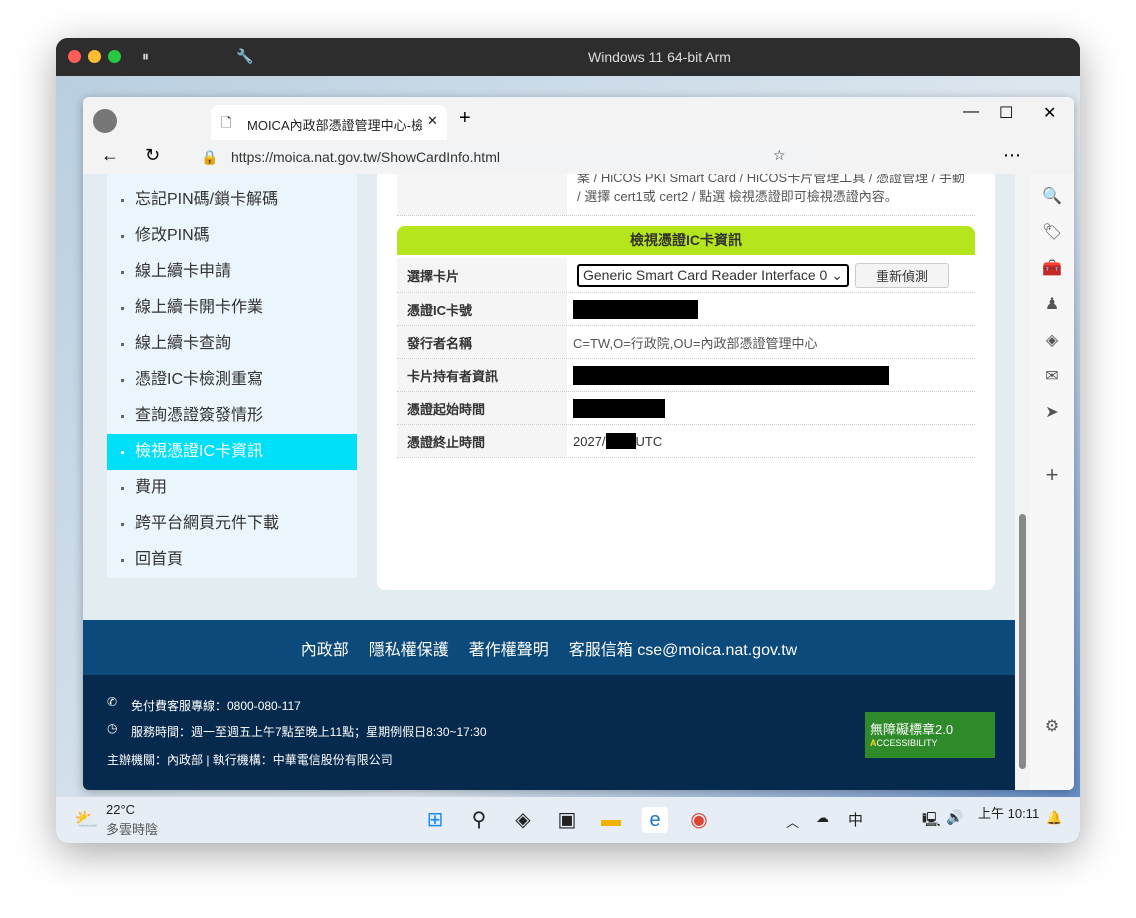 The image size is (1136, 918). I want to click on search-icon: 🔍, so click(1052, 196).